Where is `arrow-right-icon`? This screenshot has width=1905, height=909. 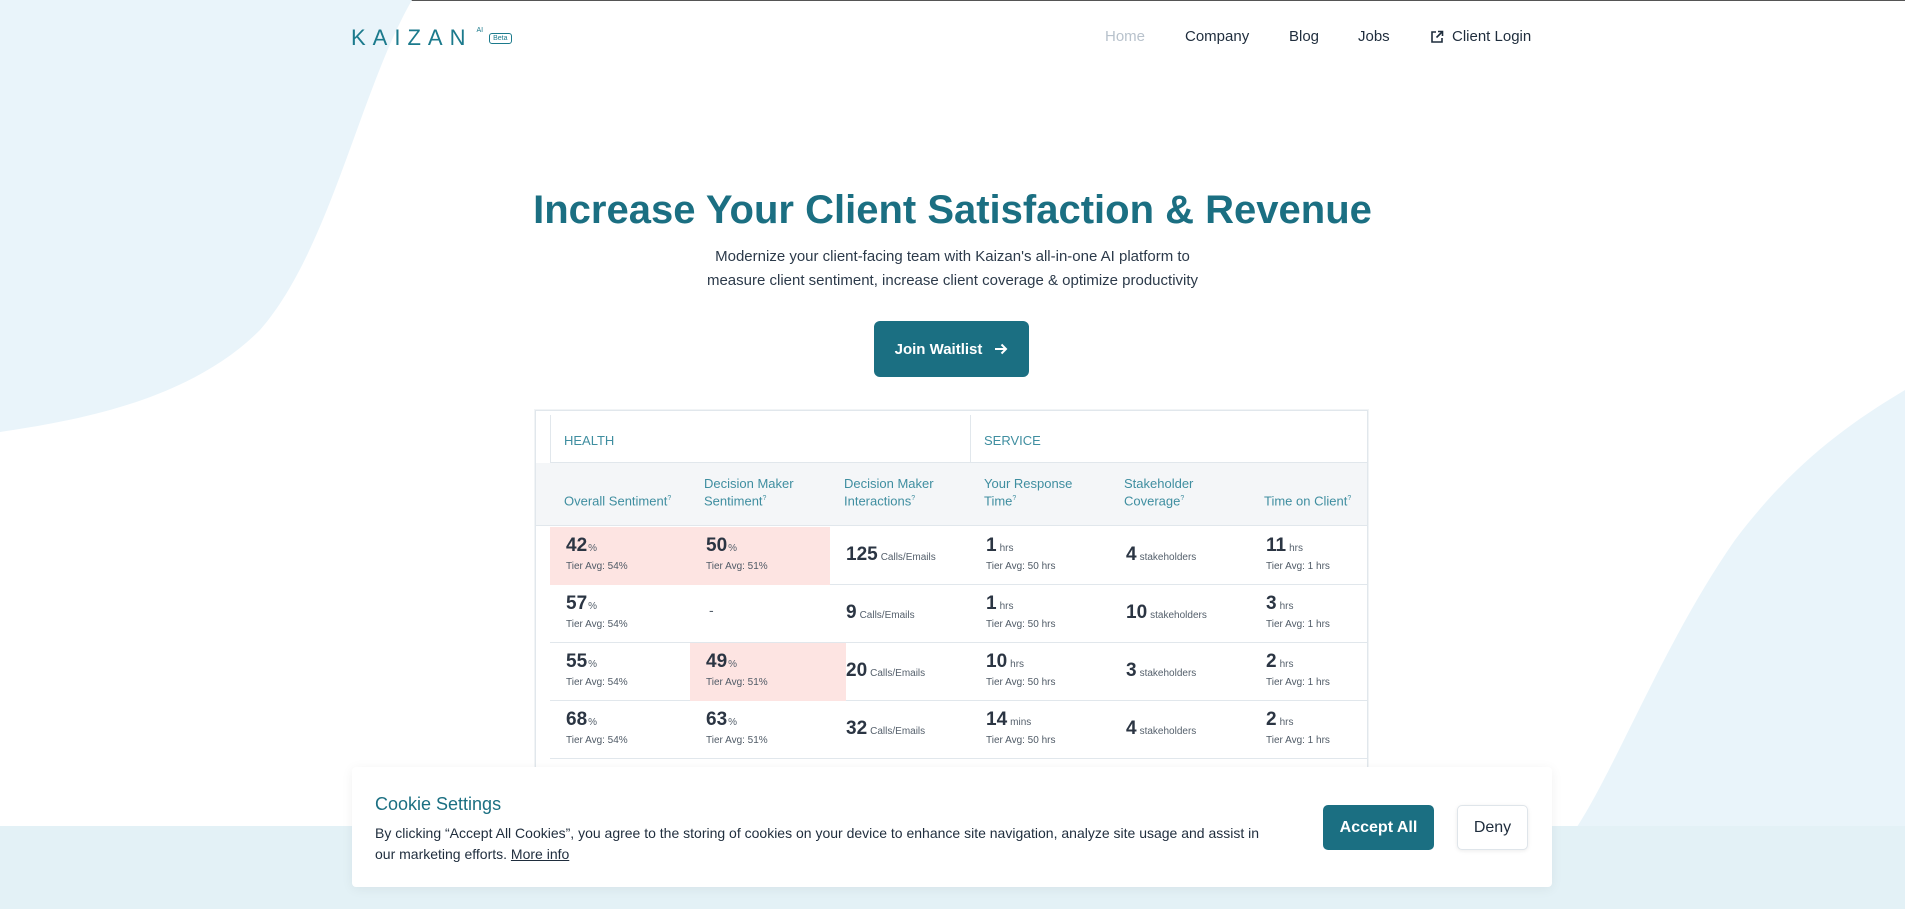
arrow-right-icon is located at coordinates (1001, 349).